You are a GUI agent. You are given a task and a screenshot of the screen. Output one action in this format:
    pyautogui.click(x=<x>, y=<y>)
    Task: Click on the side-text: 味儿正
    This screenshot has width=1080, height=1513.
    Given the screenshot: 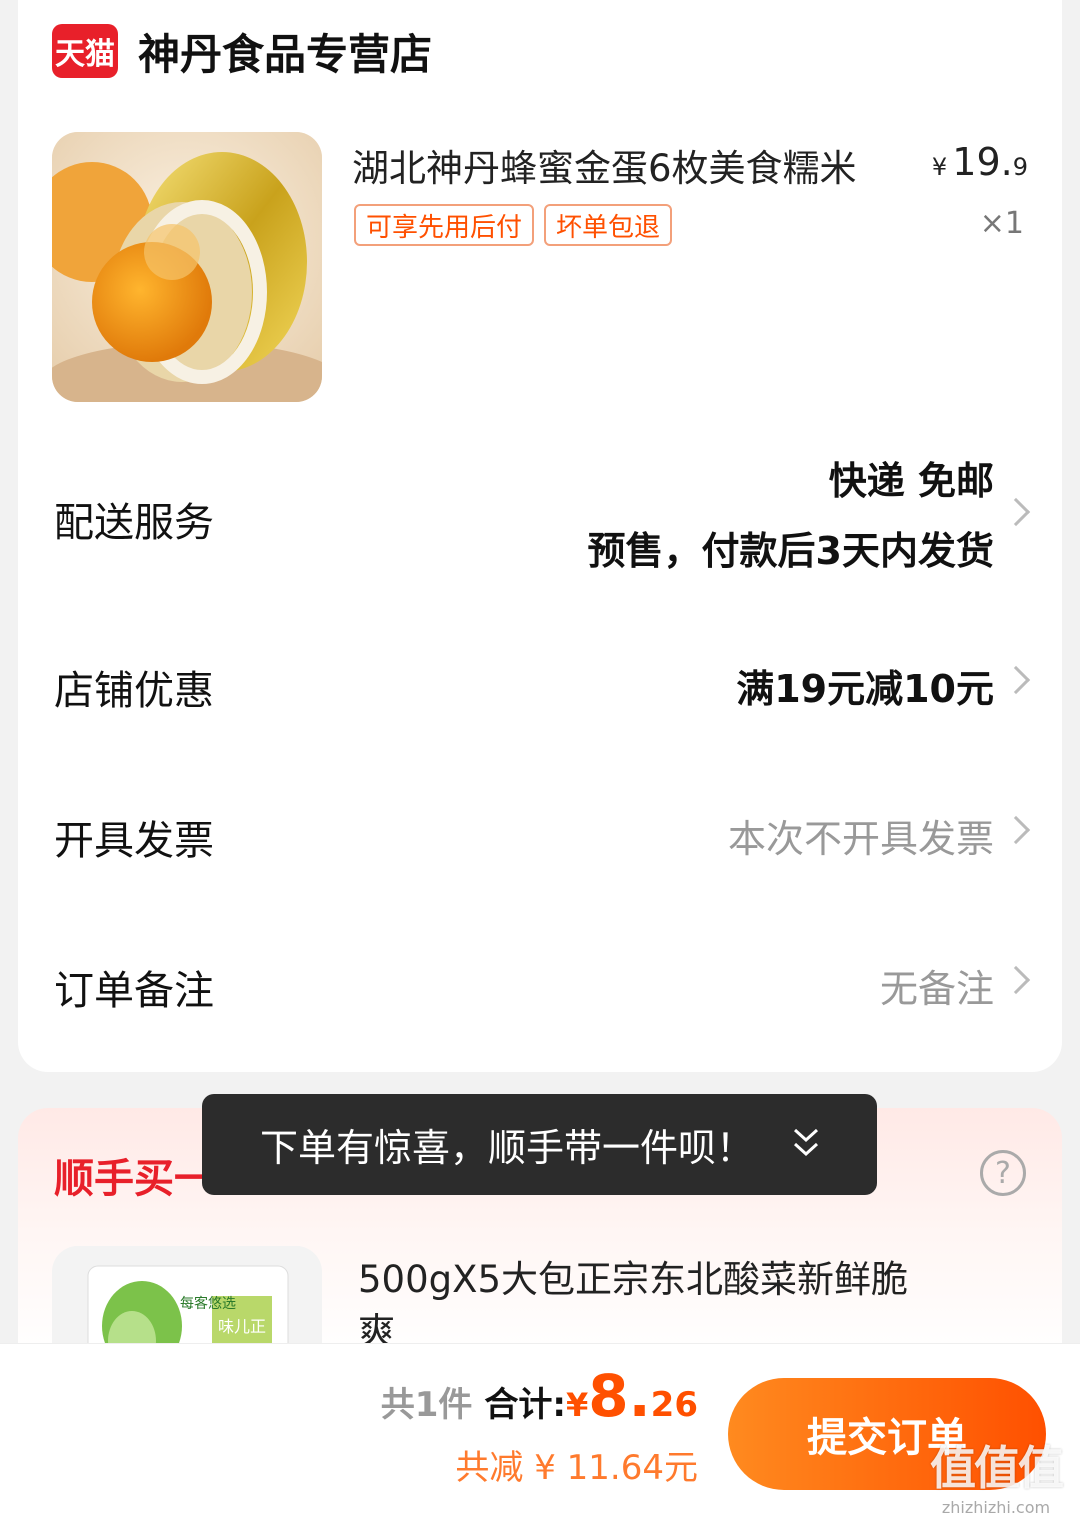 What is the action you would take?
    pyautogui.click(x=242, y=1326)
    